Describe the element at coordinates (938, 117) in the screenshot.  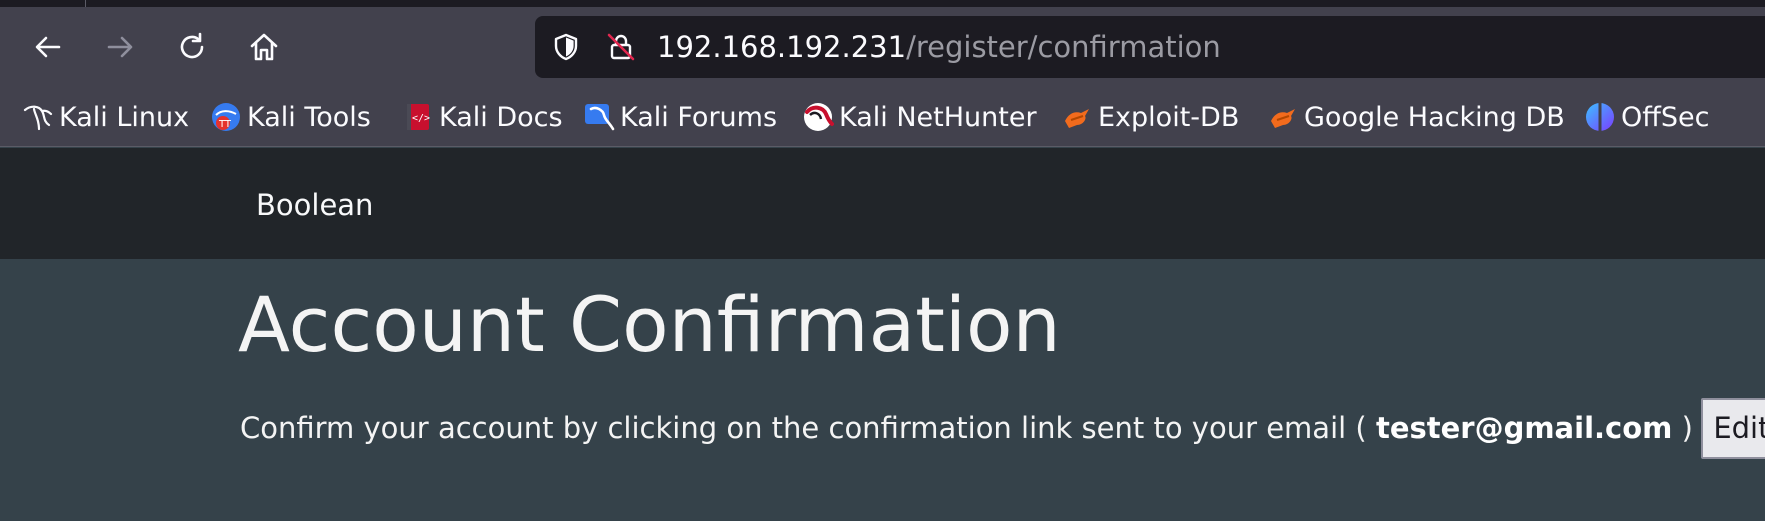
I see `bookmark-label: Kali NetHunter` at that location.